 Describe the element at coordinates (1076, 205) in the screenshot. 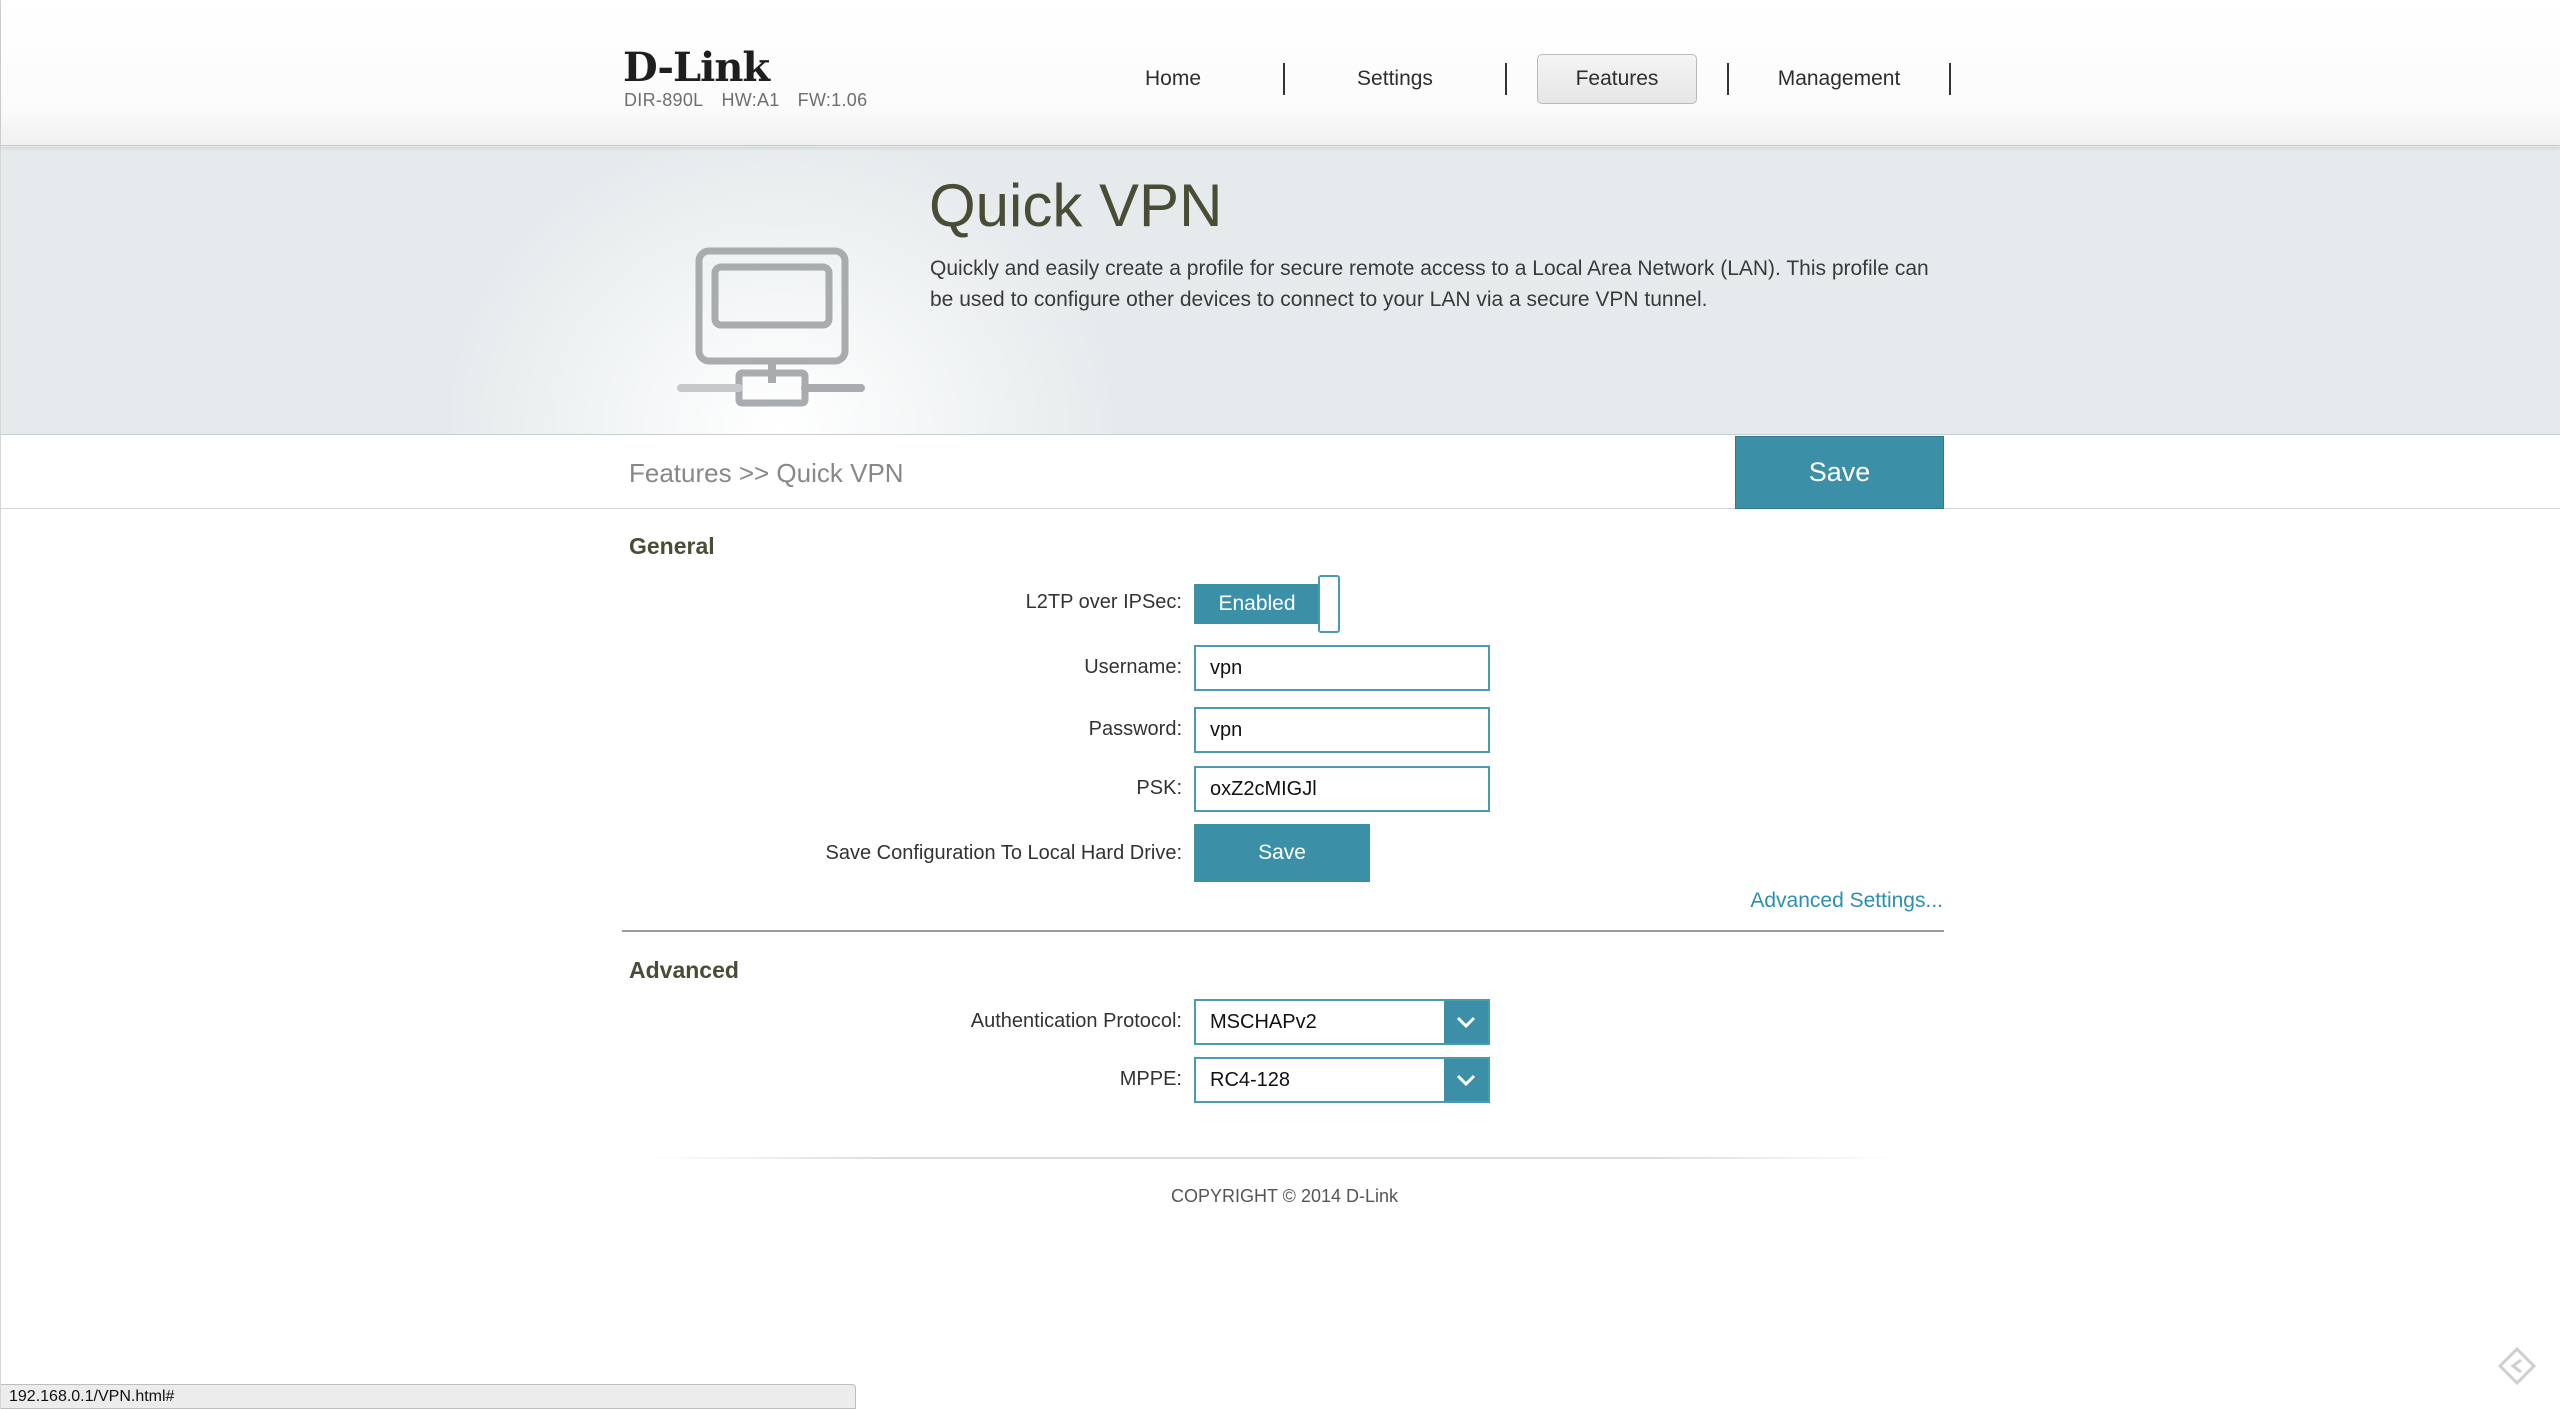

I see `page-title: Quick VPN` at that location.